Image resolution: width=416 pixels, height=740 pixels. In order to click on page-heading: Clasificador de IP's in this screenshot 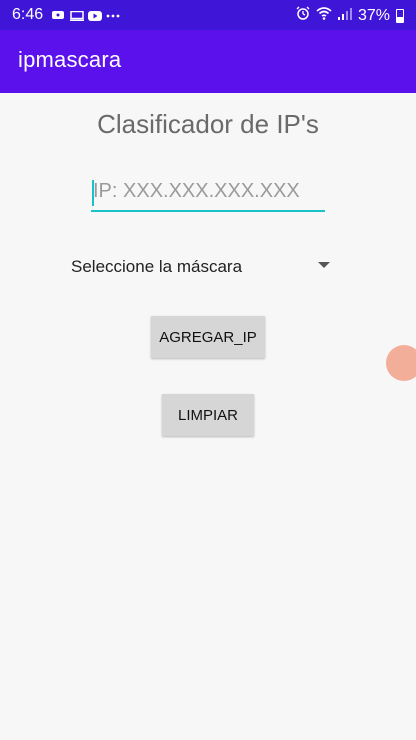, I will do `click(208, 124)`.